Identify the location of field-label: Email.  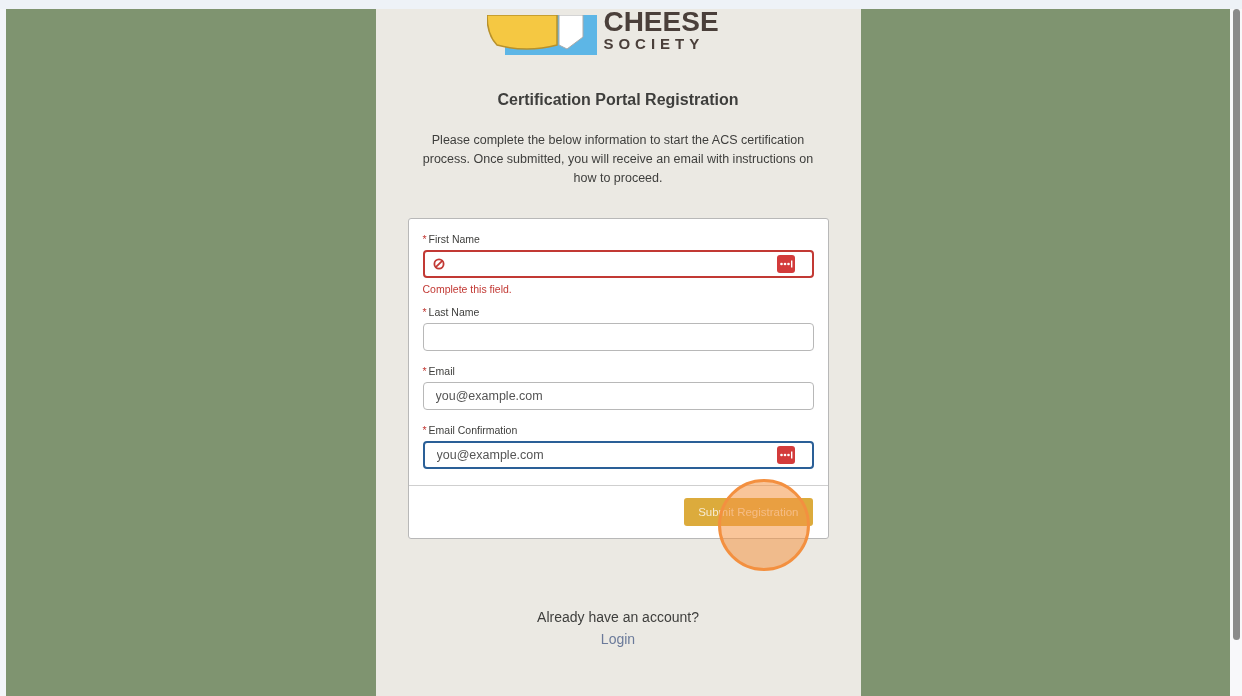
(441, 371).